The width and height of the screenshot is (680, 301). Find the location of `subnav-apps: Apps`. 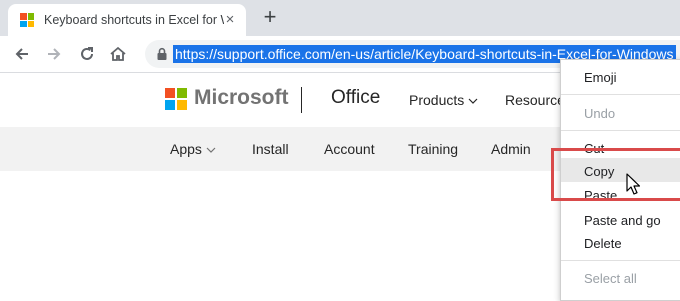

subnav-apps: Apps is located at coordinates (193, 149).